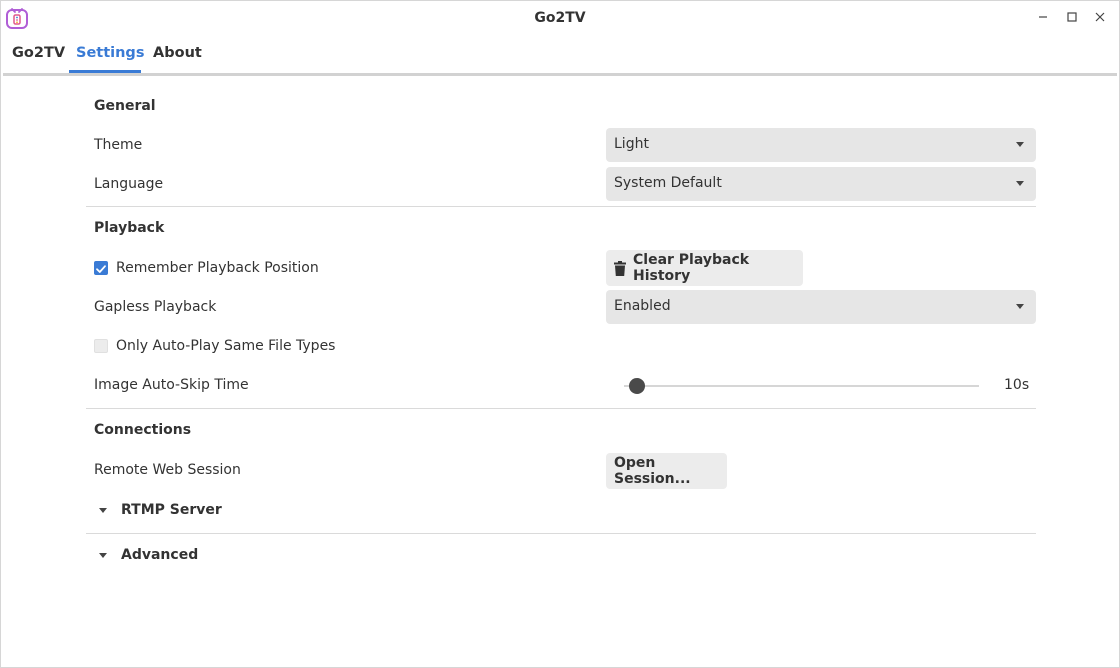 The image size is (1120, 668). I want to click on title-bar: Go2TV, so click(560, 19).